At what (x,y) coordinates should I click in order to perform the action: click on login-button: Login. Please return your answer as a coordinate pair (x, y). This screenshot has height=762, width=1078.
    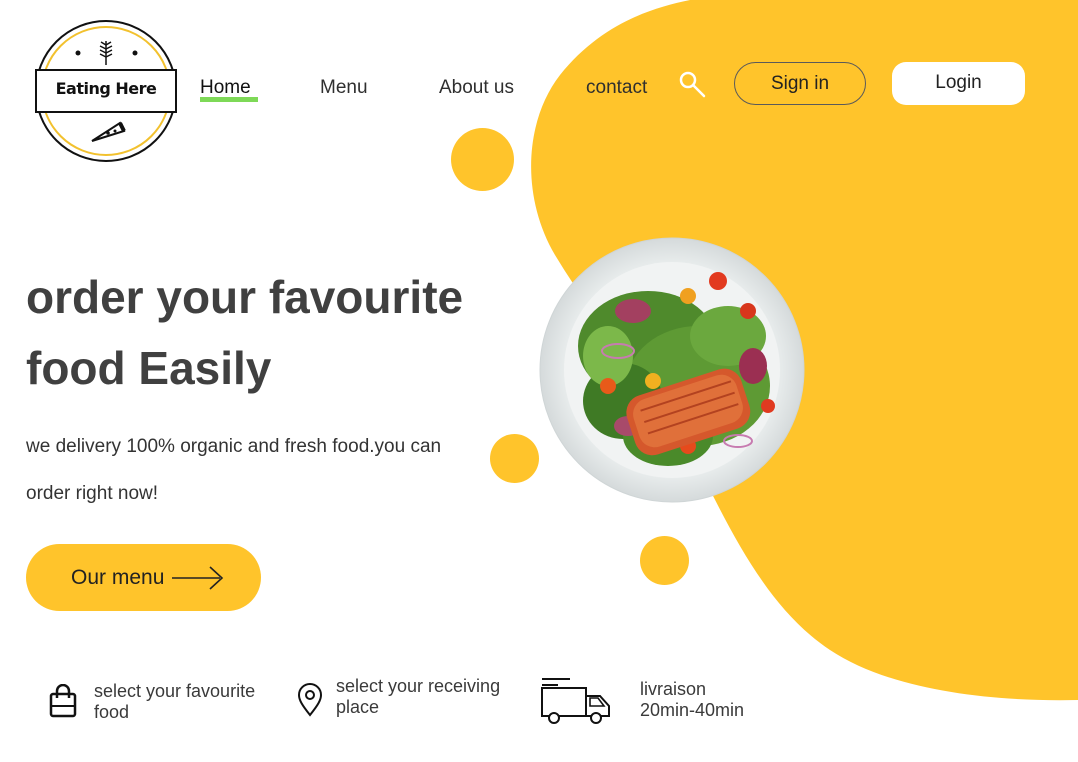
    Looking at the image, I should click on (958, 83).